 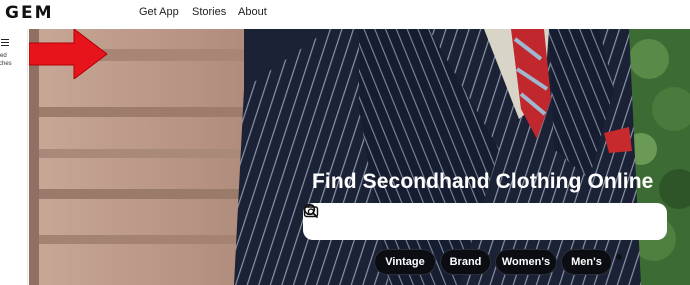 What do you see at coordinates (252, 12) in the screenshot?
I see `nav-link-about: About` at bounding box center [252, 12].